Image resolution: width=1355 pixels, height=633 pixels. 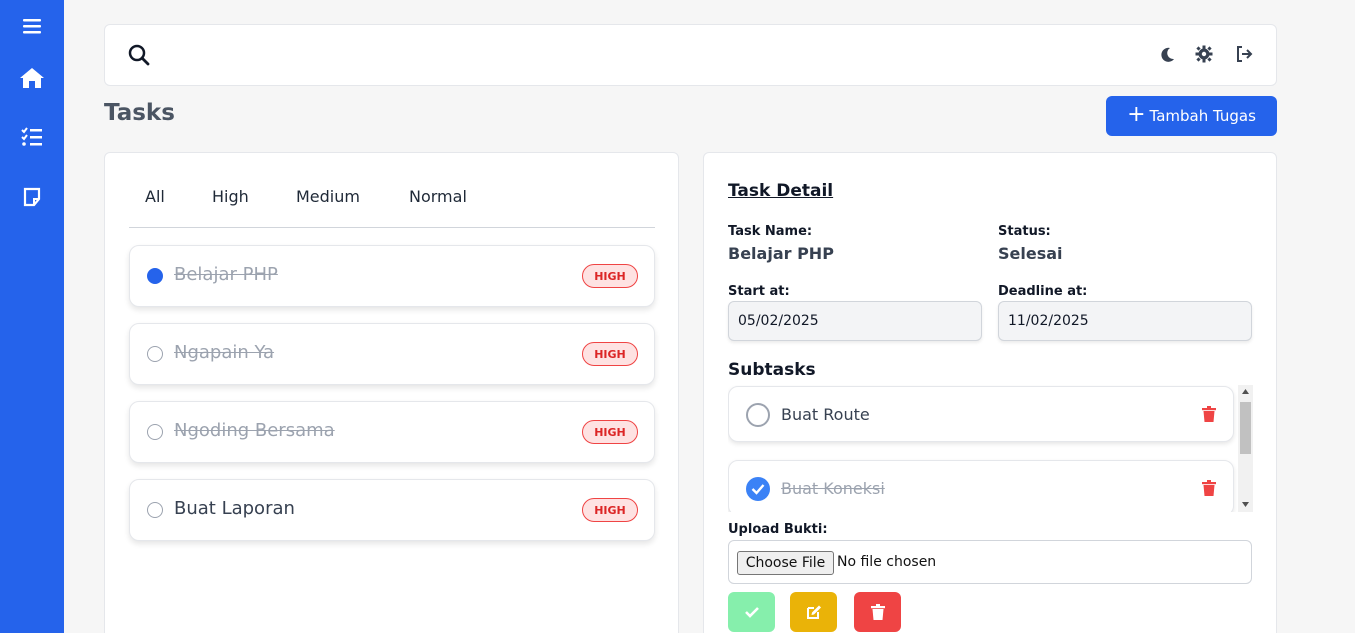 I want to click on task-name: Ngoding Bersama, so click(x=254, y=430).